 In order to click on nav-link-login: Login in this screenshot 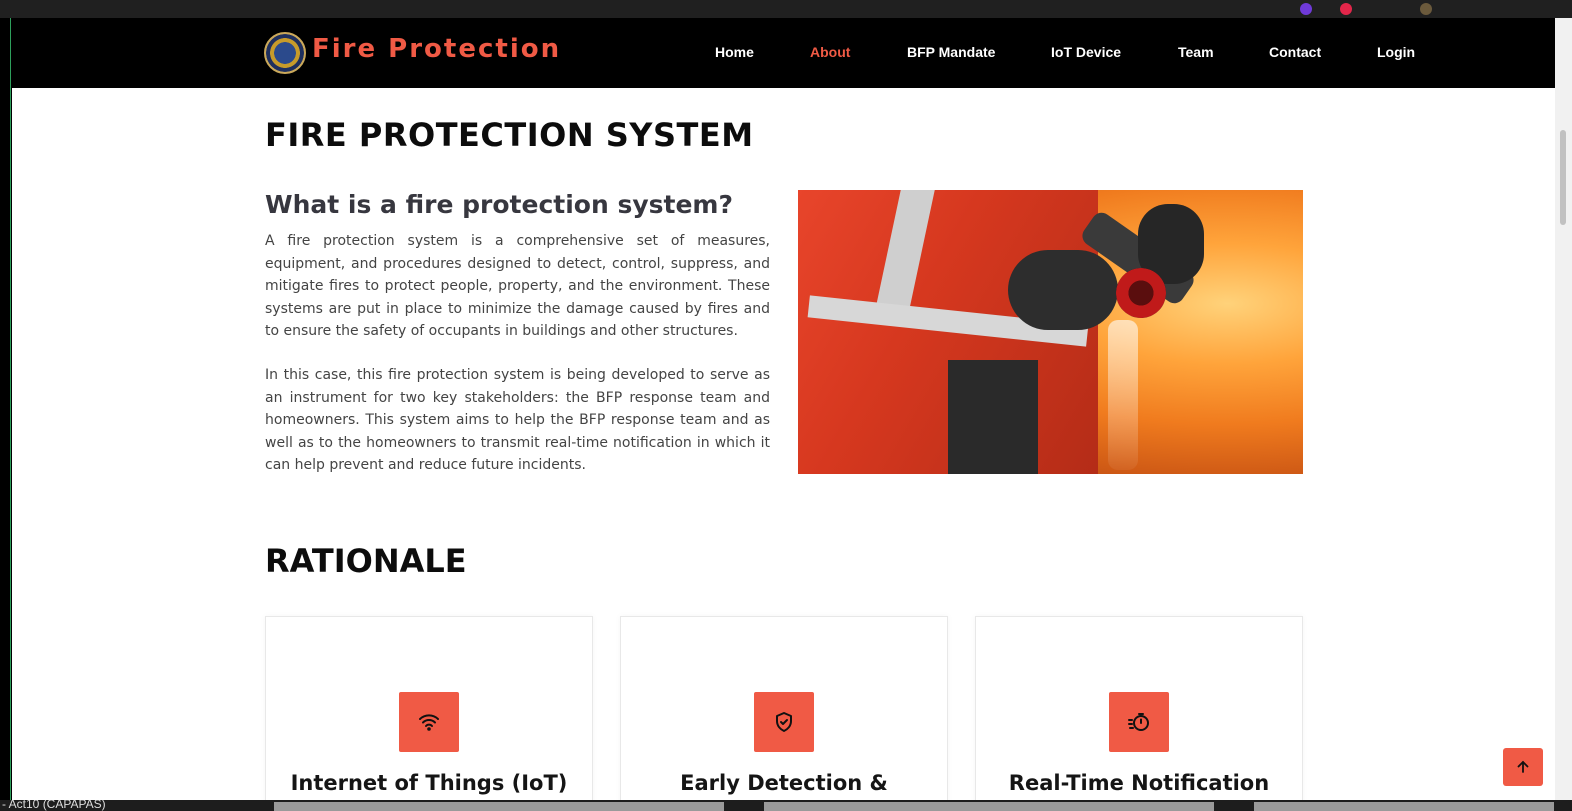, I will do `click(1396, 52)`.